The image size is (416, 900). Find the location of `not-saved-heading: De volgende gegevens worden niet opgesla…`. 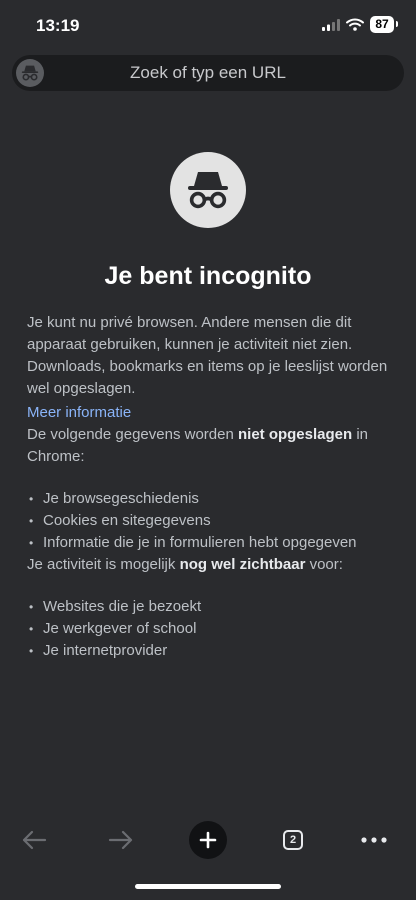

not-saved-heading: De volgende gegevens worden niet opgesla… is located at coordinates (198, 445).